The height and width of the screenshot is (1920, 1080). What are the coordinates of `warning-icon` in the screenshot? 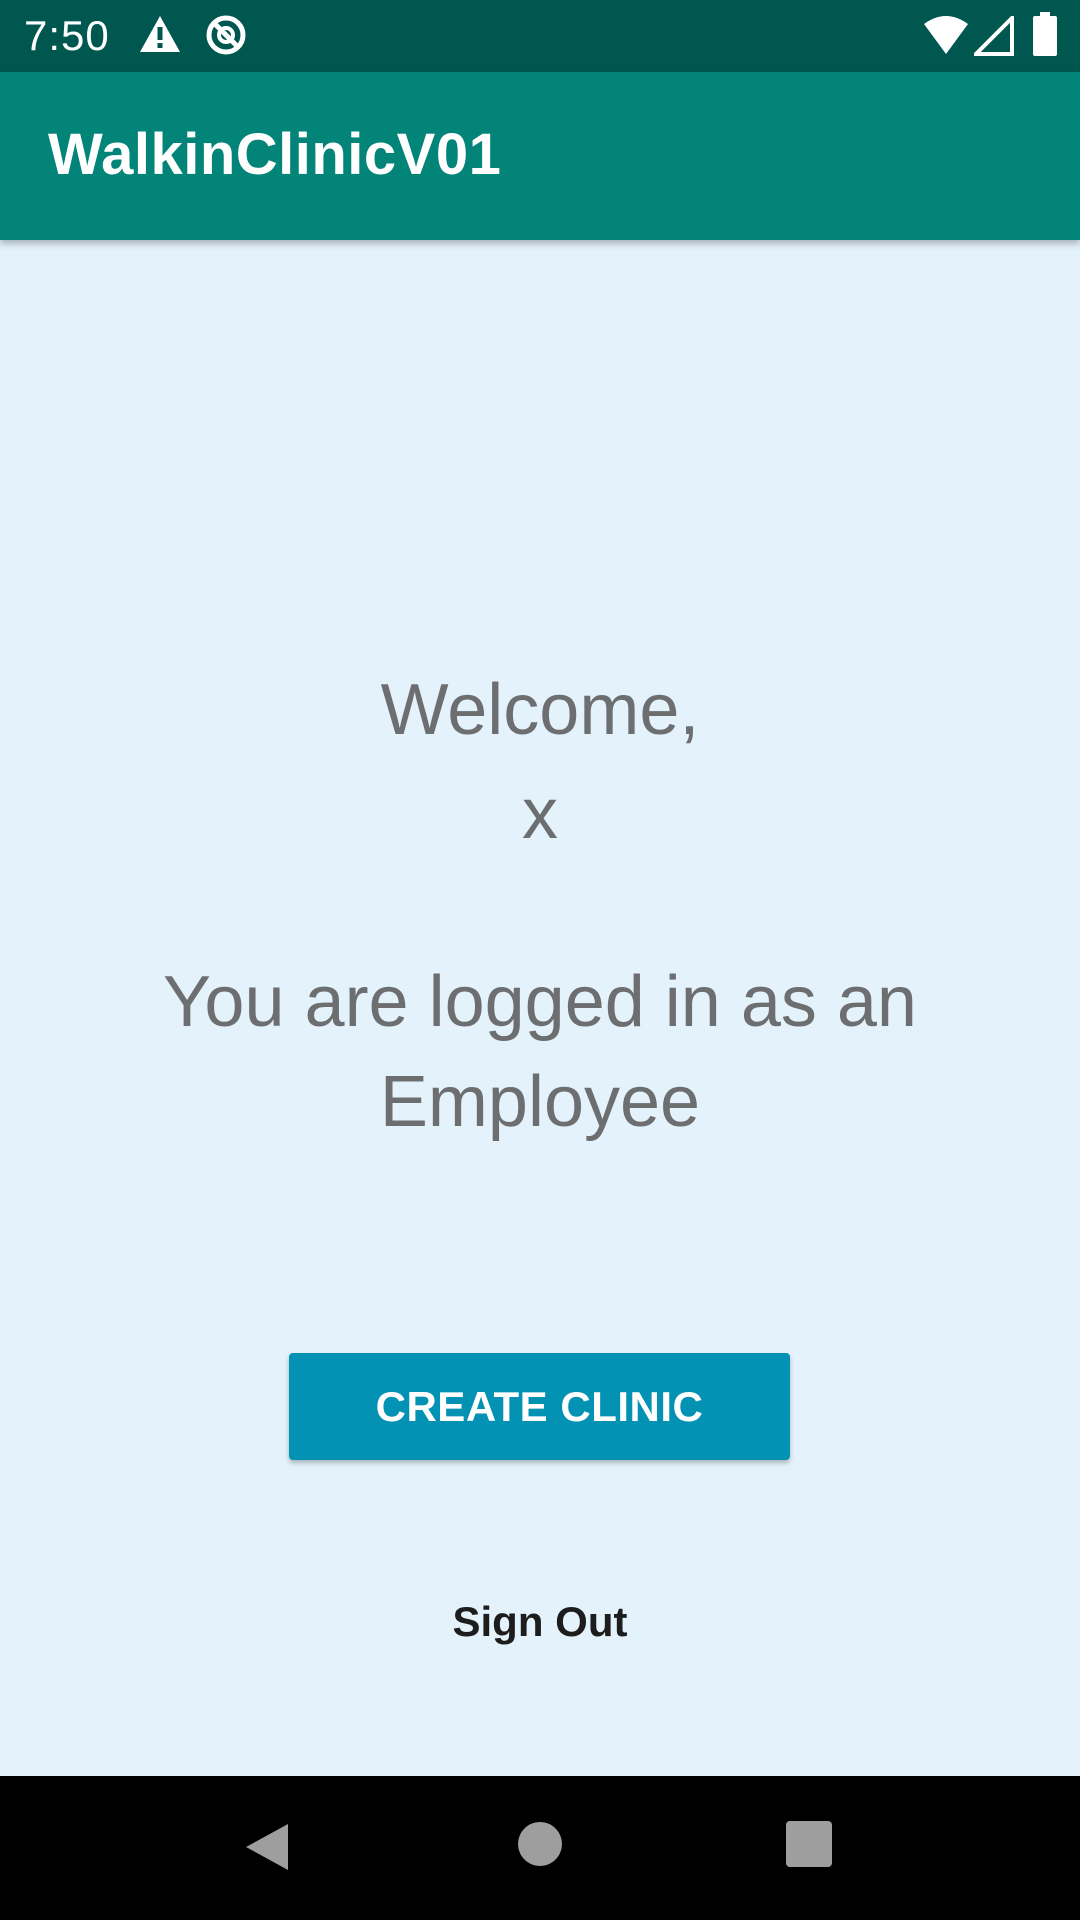 It's located at (160, 36).